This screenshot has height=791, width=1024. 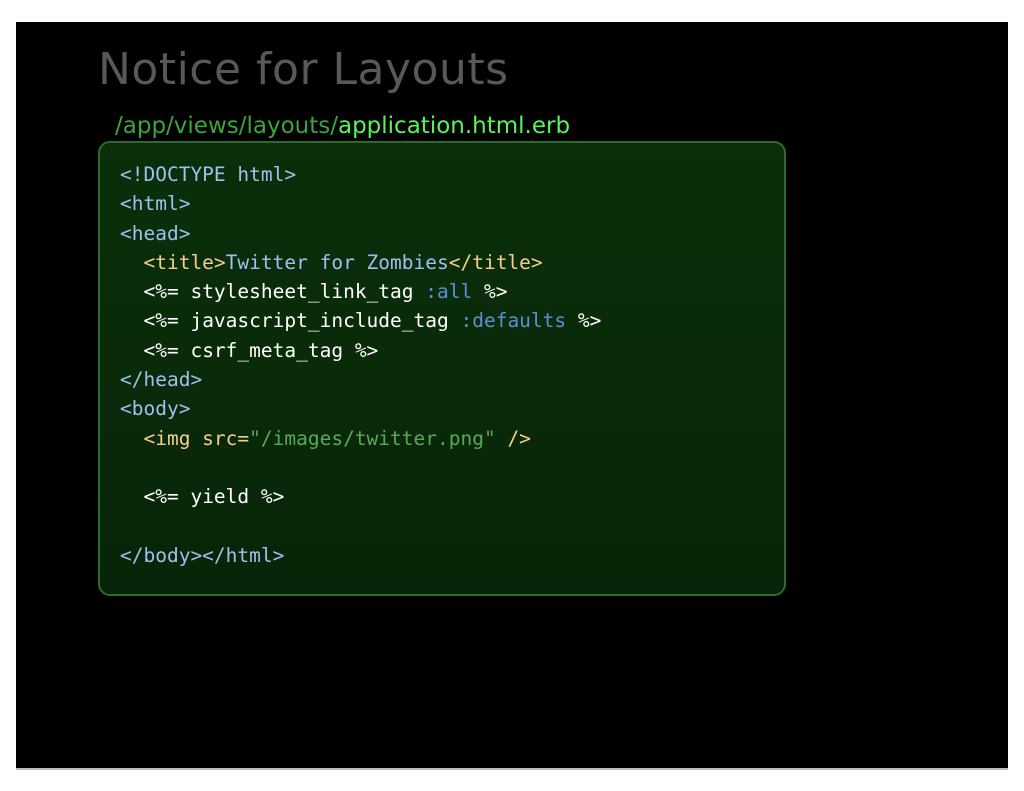 What do you see at coordinates (512, 769) in the screenshot?
I see `slide-bottom-rule` at bounding box center [512, 769].